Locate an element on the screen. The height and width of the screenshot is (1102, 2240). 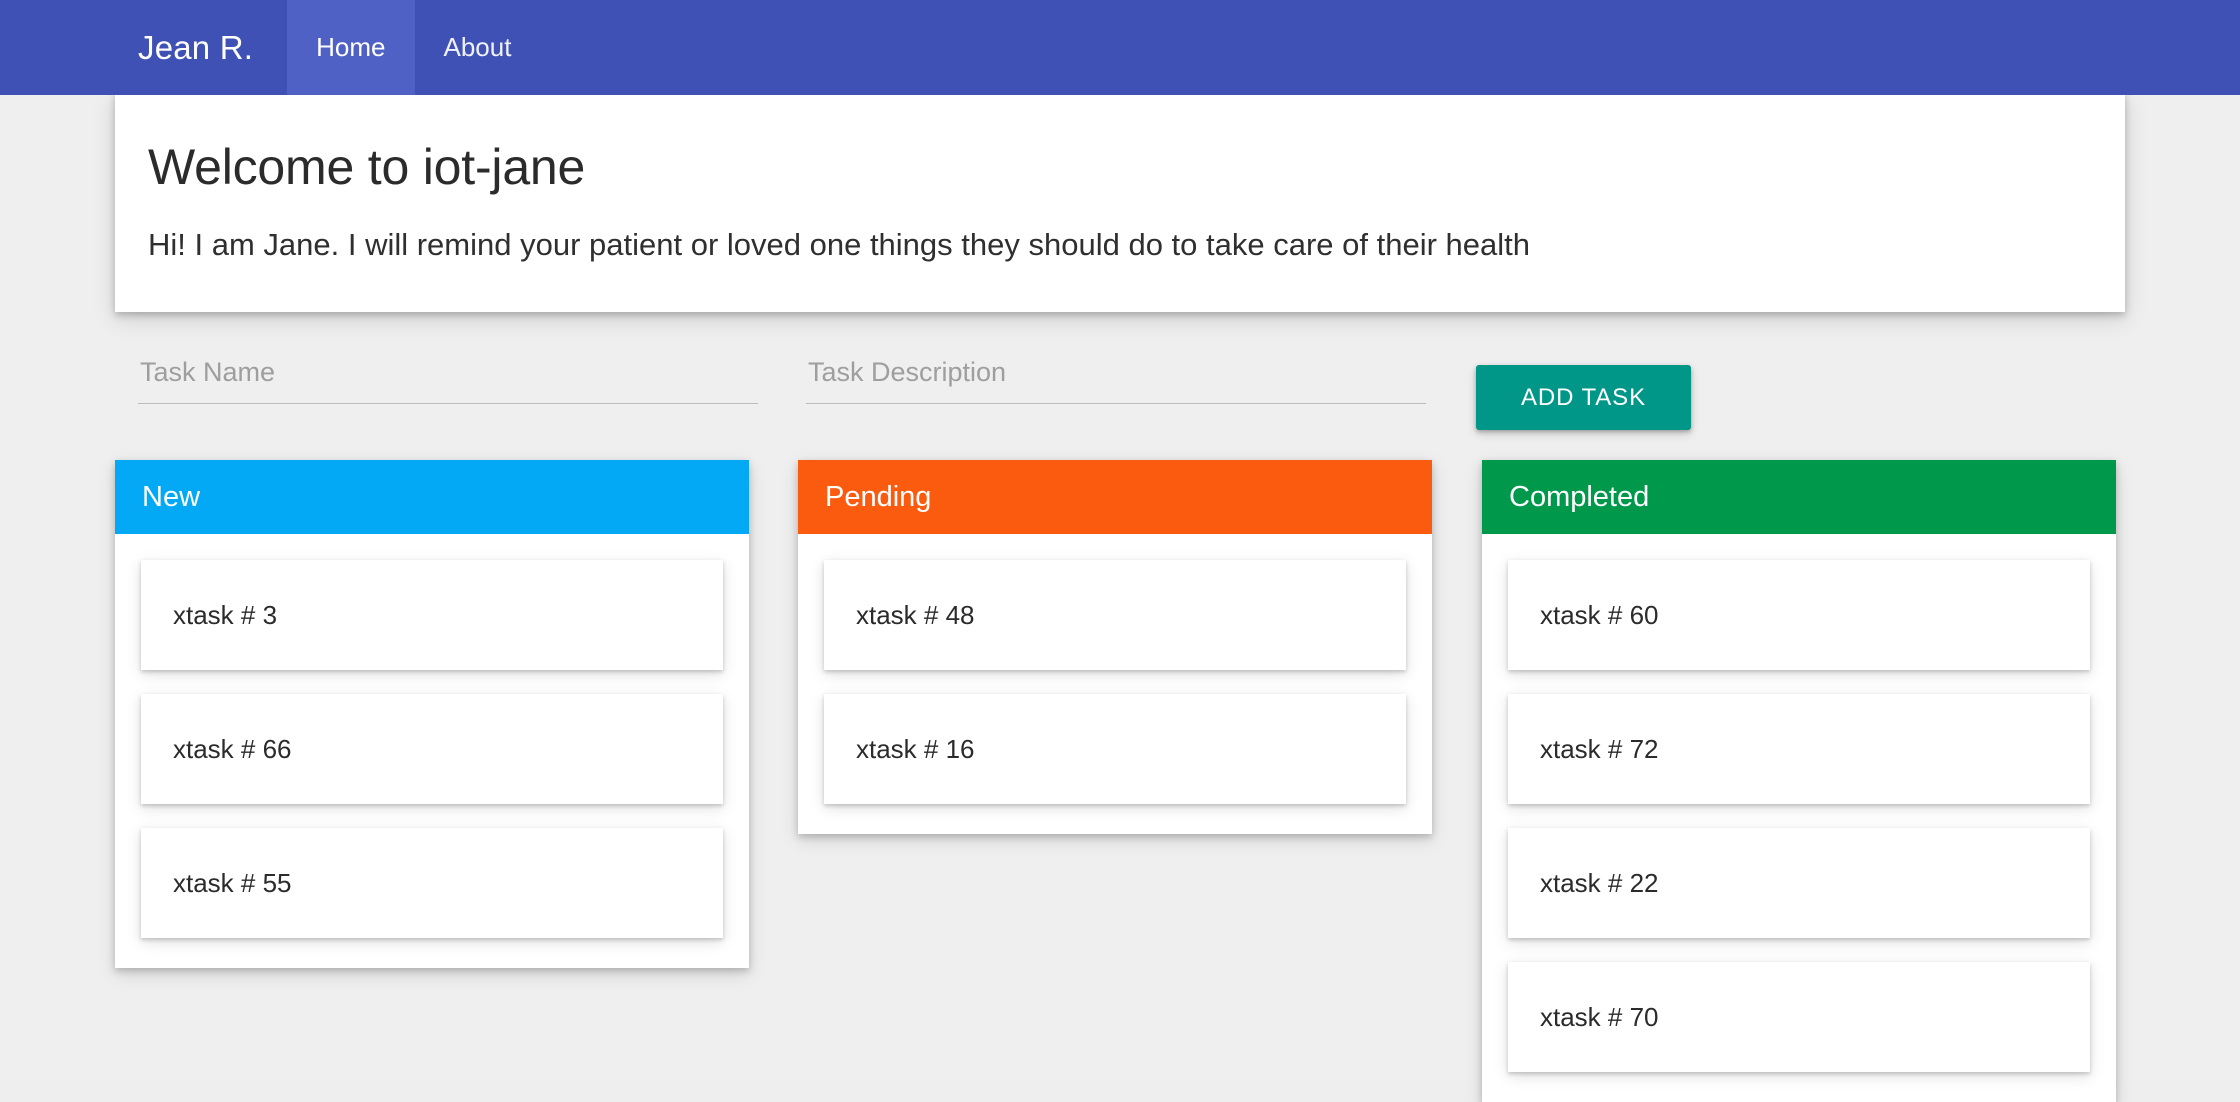
task-card: xtask # 22 is located at coordinates (1799, 883).